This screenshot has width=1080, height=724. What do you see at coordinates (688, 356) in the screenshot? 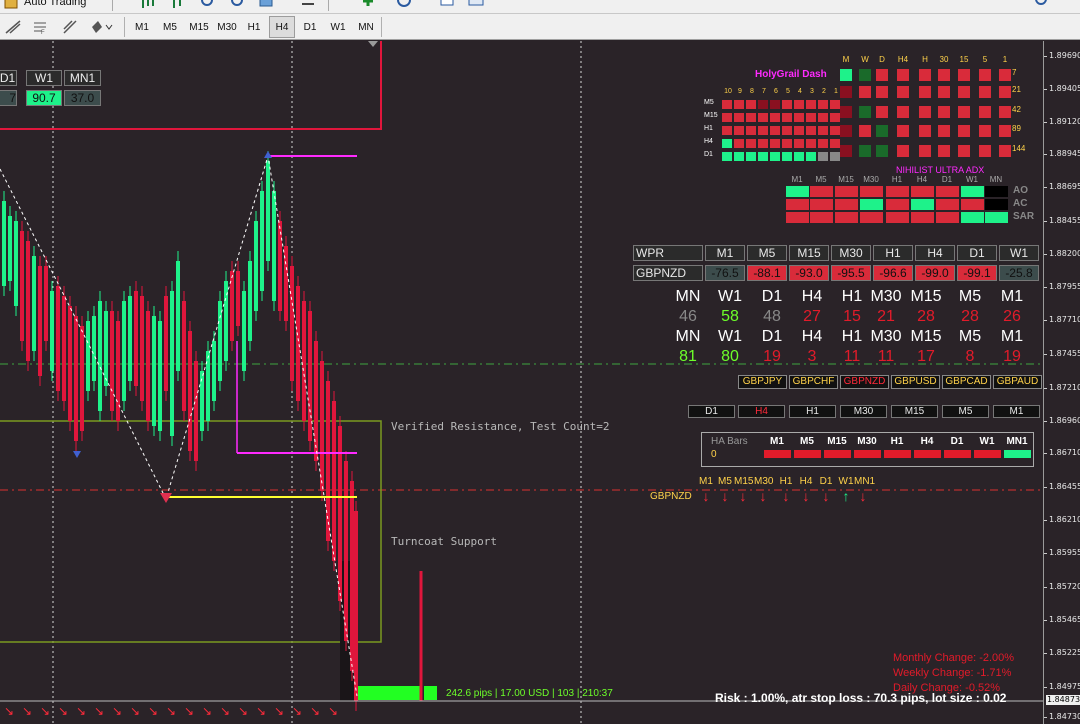
I see `strength-value: 81` at bounding box center [688, 356].